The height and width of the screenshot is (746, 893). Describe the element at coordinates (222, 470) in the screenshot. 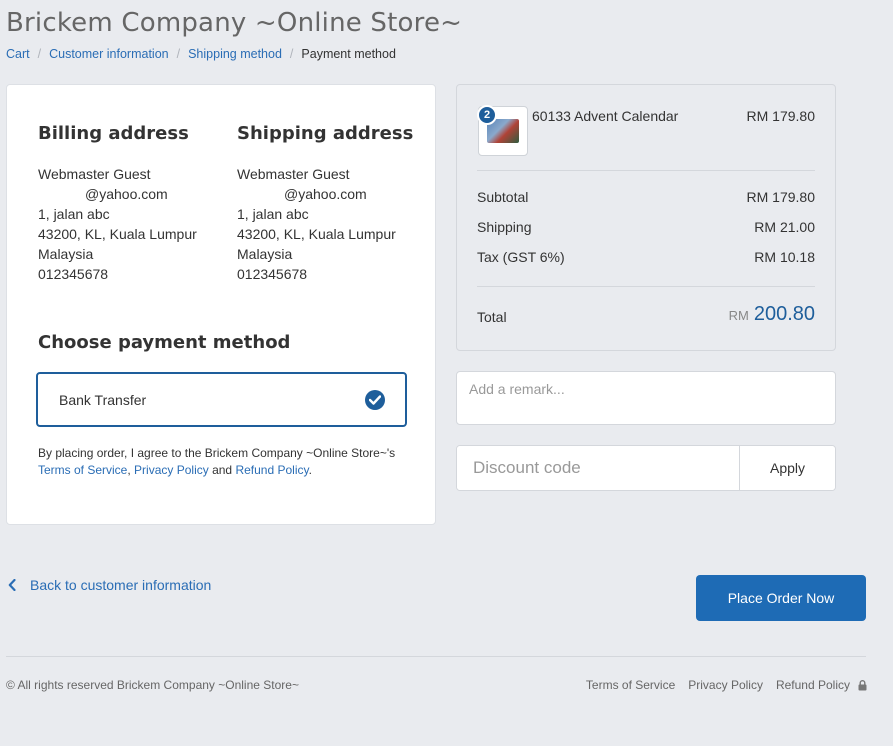

I see `terms-and: and` at that location.